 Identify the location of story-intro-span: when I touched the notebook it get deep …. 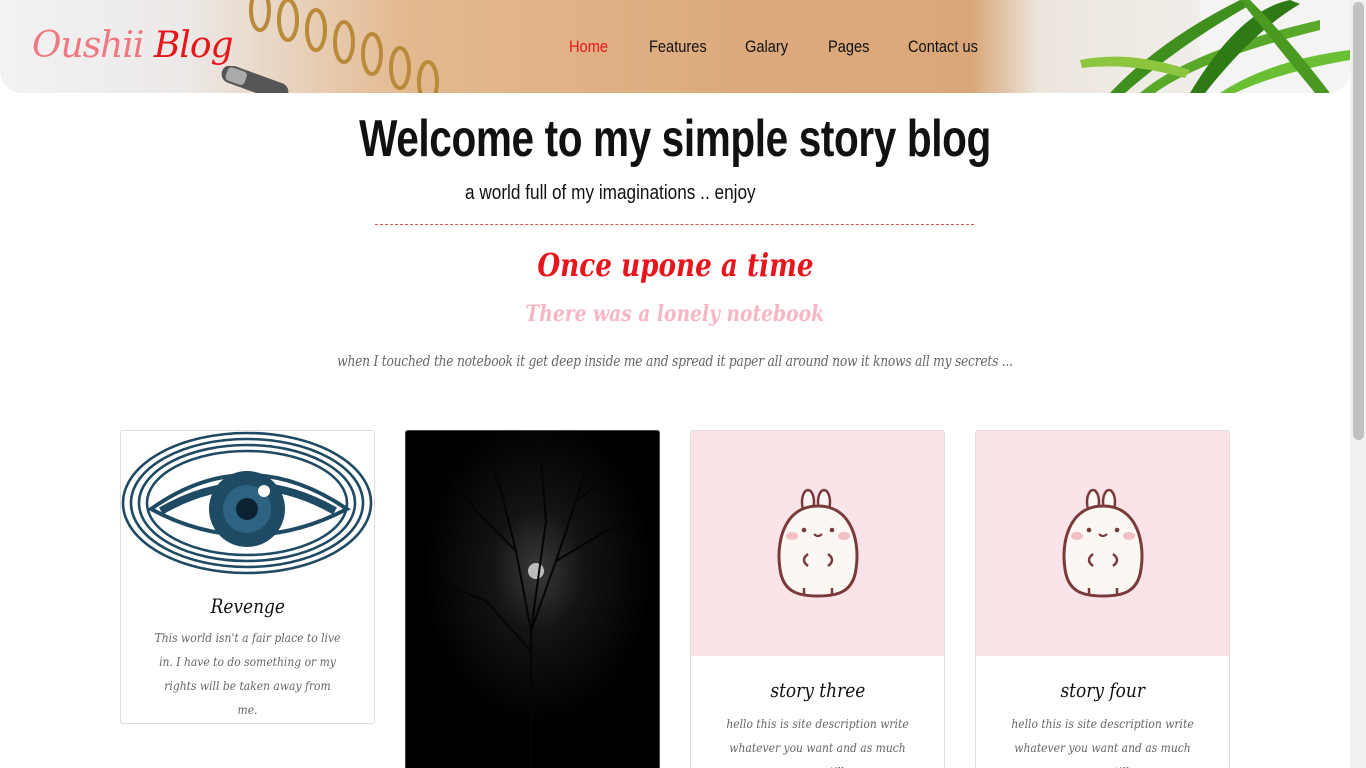
(675, 361).